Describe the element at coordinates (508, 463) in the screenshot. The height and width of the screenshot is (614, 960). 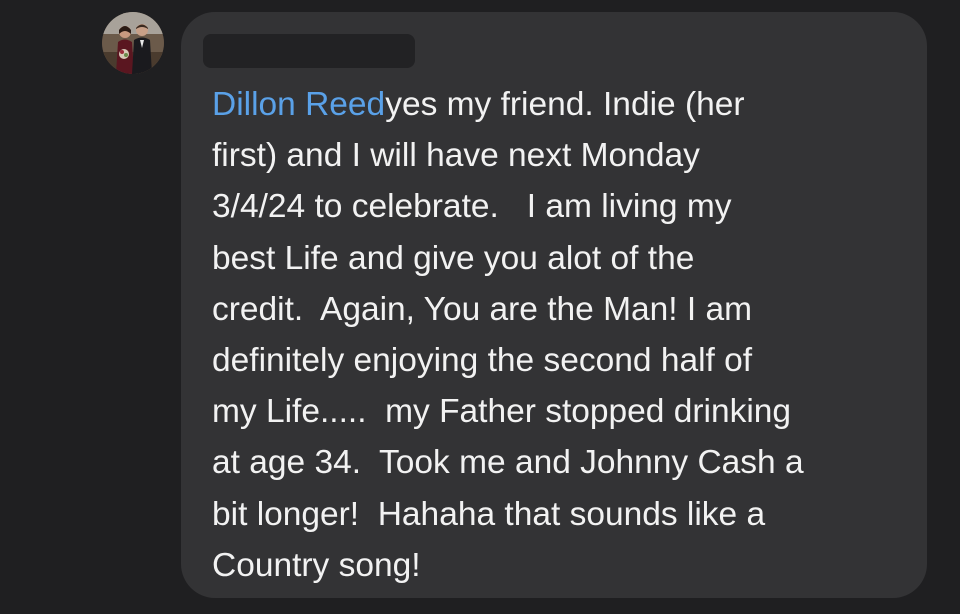
I see `comment-line: at age 34. Took me and Johnny Cash a` at that location.